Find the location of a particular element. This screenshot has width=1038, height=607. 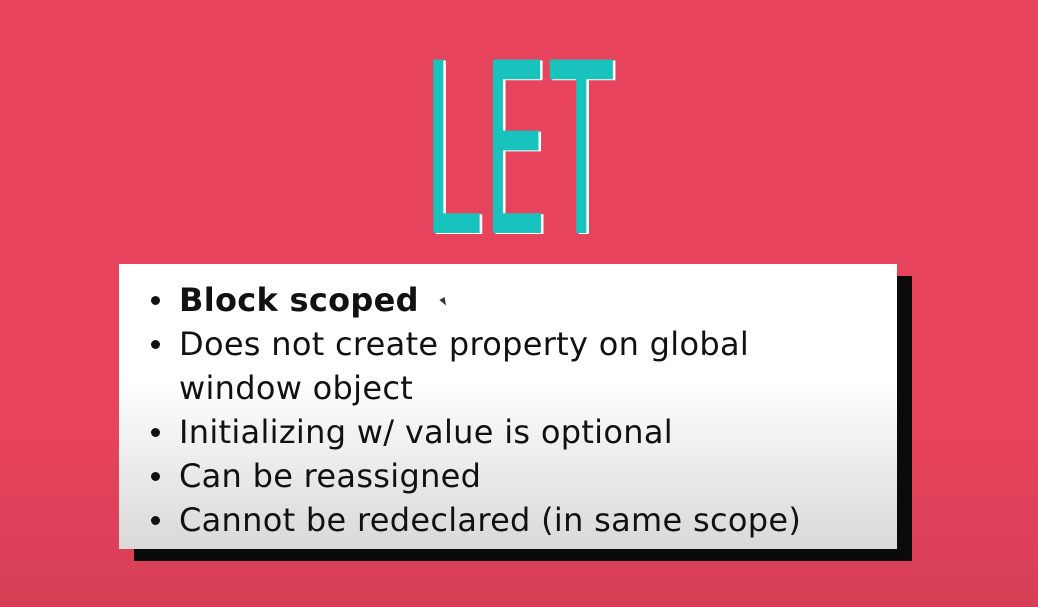

bullet-item: Initializing w/ value is optional is located at coordinates (508, 432).